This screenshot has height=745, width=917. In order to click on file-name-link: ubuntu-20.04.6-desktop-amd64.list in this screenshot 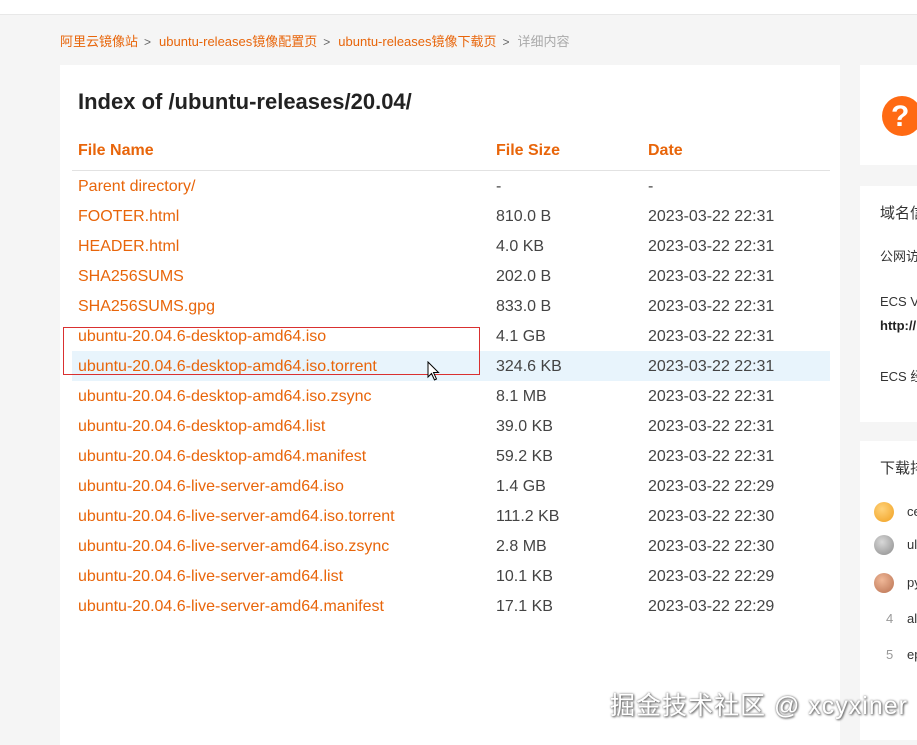, I will do `click(201, 427)`.